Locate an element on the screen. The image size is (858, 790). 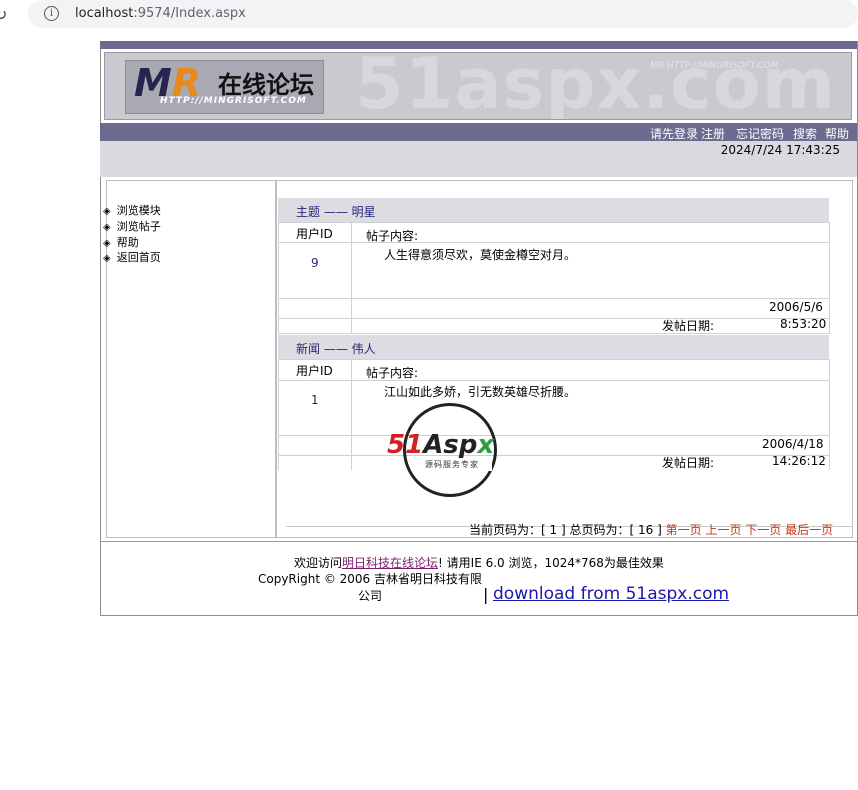
total-pages: [ 16 ] is located at coordinates (645, 530).